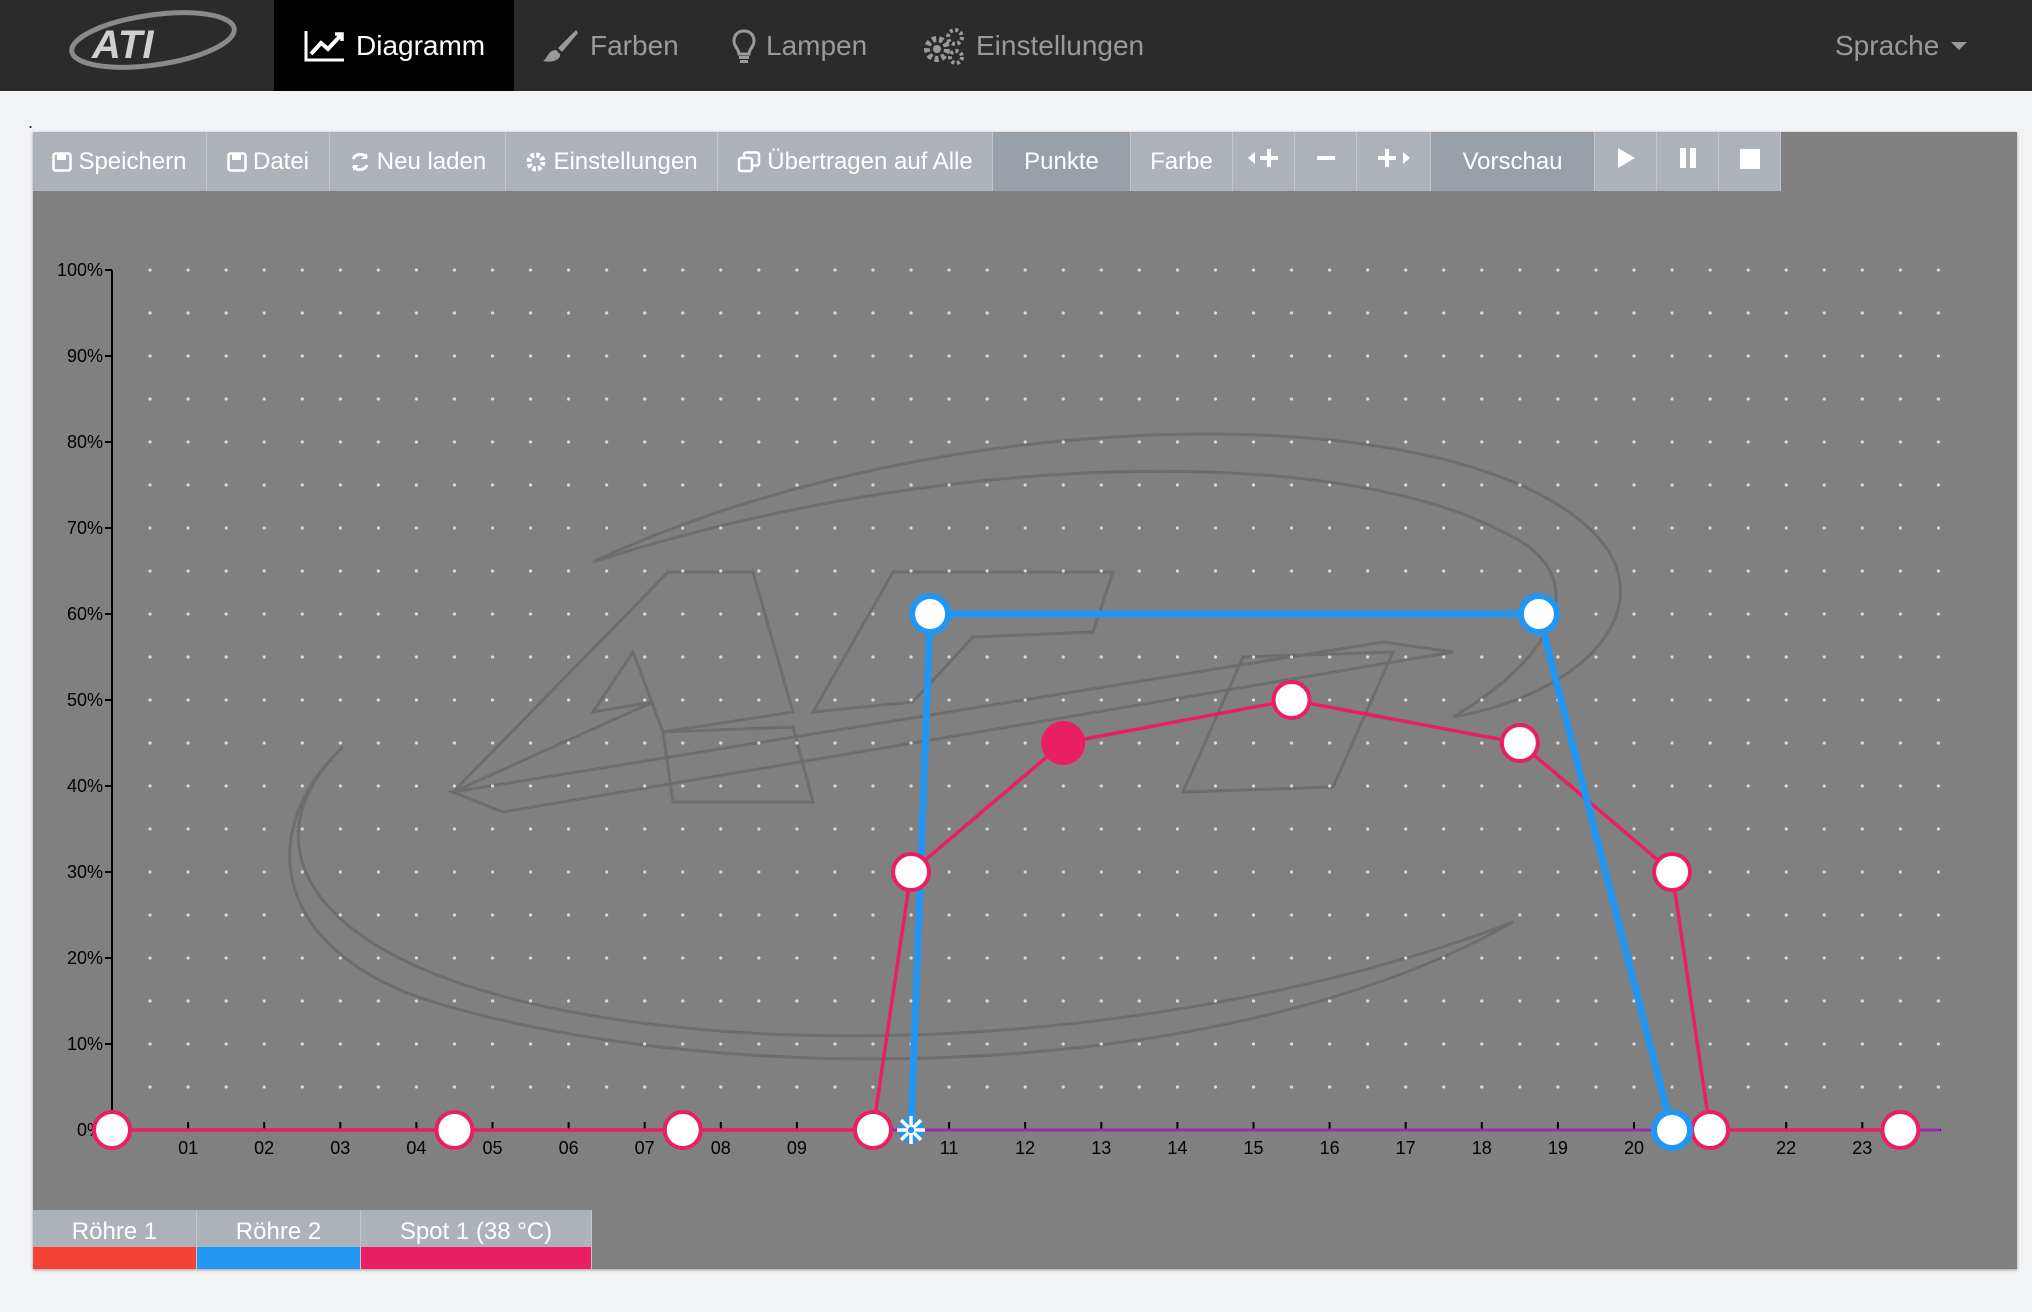  Describe the element at coordinates (476, 1239) in the screenshot. I see `legend-item-spot-1: Spot 1 (38 °C)` at that location.